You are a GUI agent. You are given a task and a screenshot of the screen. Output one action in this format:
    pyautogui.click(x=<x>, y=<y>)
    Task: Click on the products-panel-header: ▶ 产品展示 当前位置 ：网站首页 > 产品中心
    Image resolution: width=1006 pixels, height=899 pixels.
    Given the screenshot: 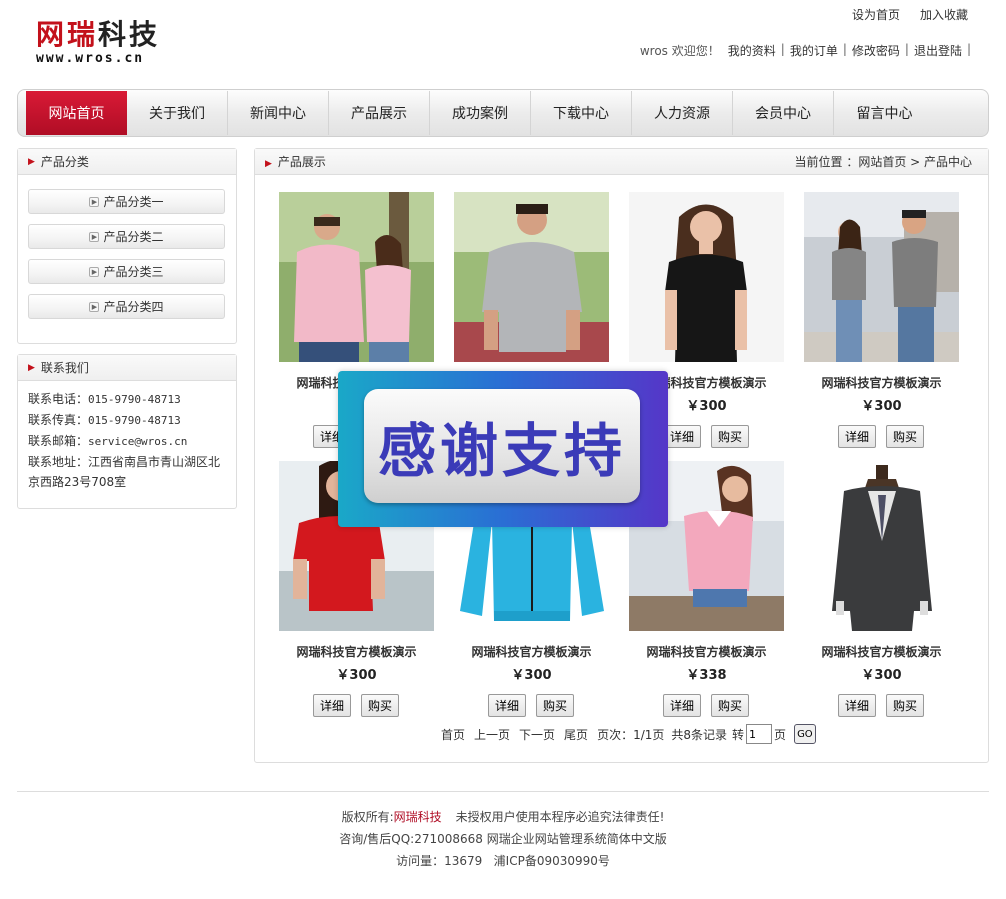 What is the action you would take?
    pyautogui.click(x=621, y=162)
    